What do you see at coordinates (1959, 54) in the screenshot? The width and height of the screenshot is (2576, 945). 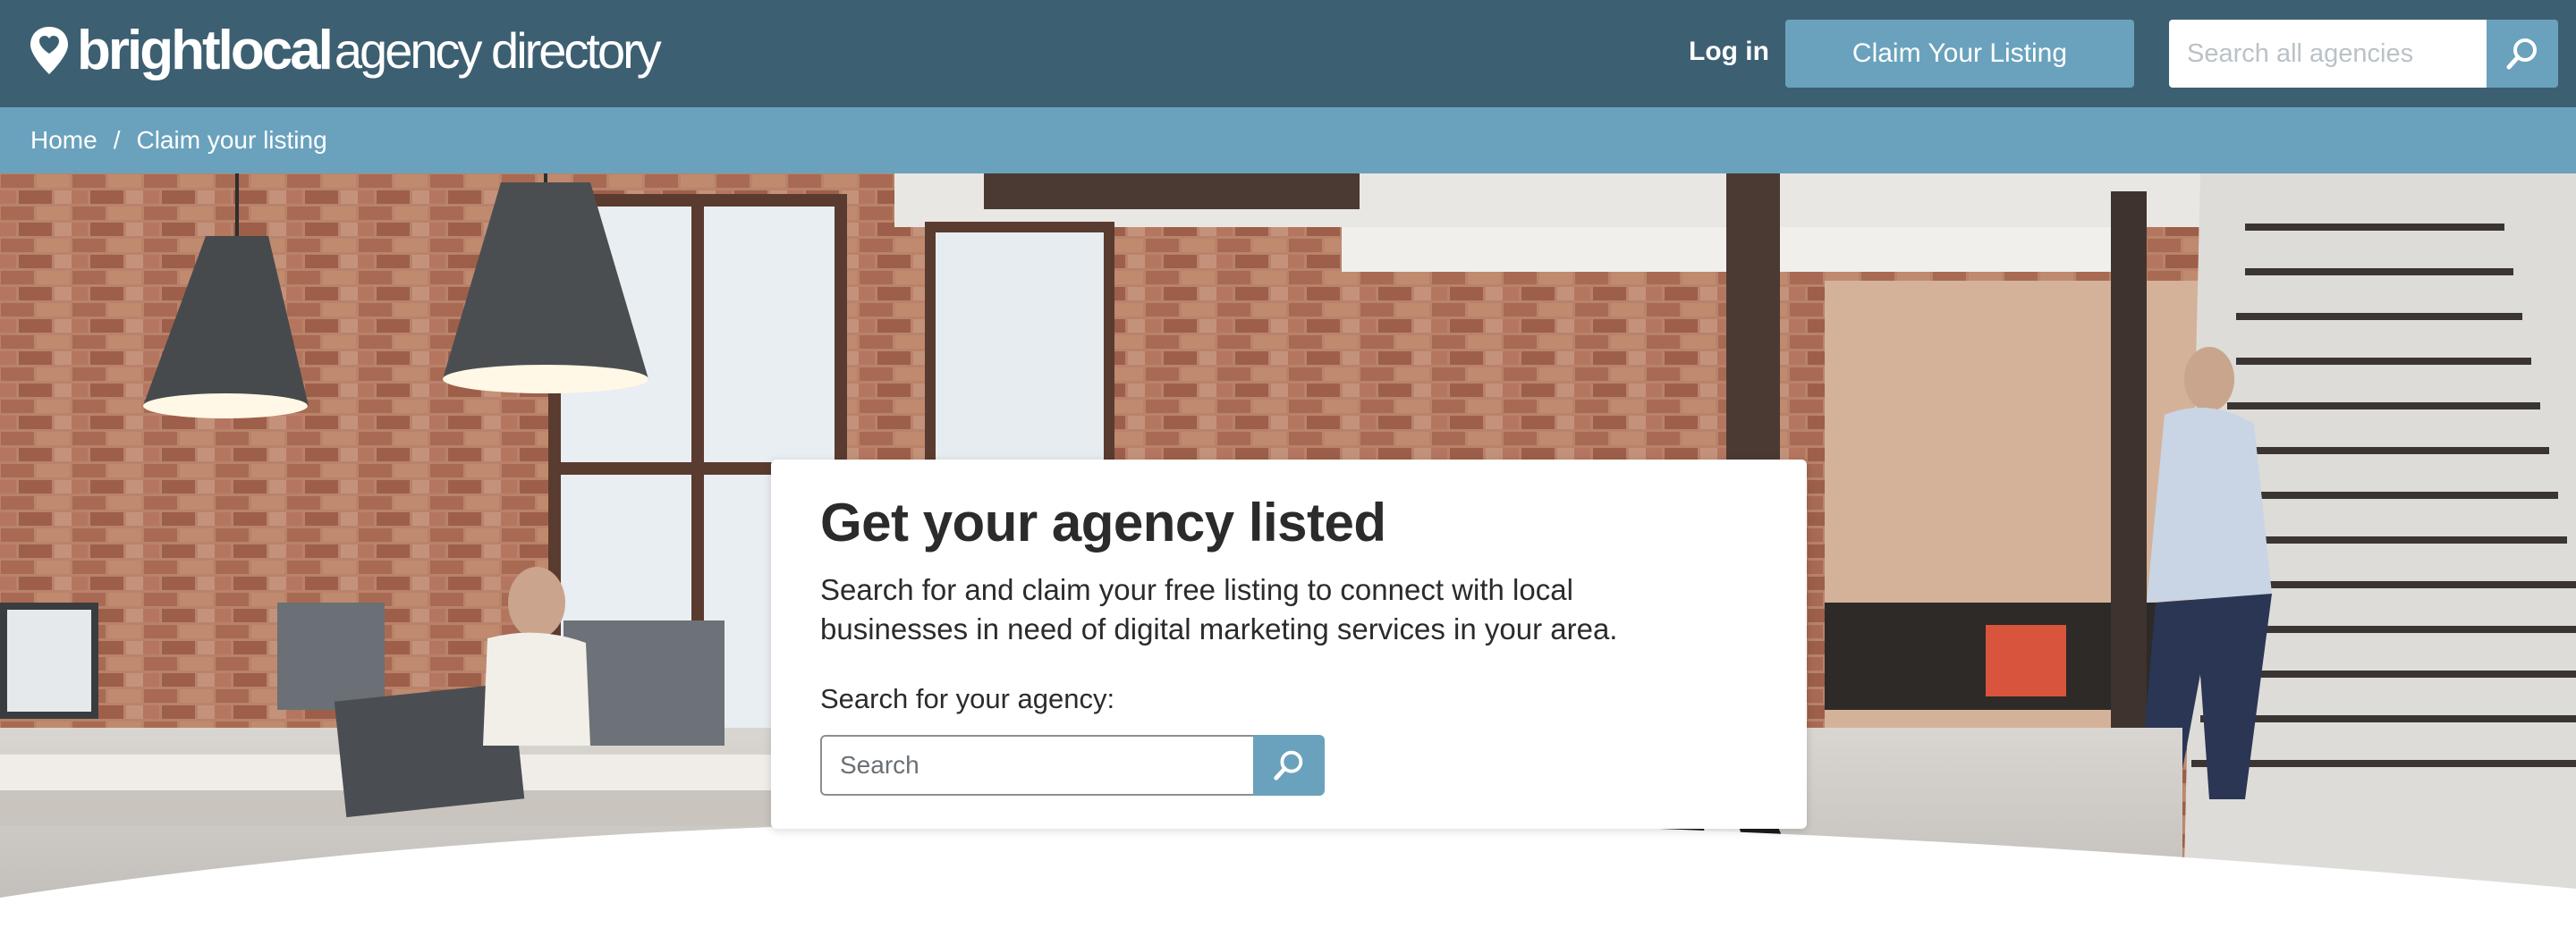 I see `claim-listing-button: Claim Your Listing` at bounding box center [1959, 54].